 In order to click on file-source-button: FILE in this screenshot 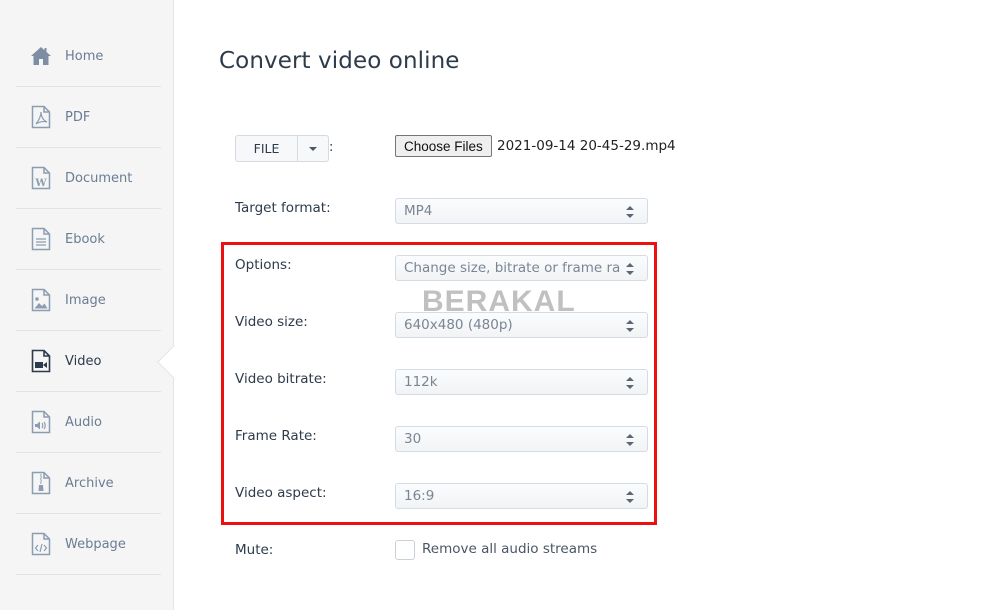, I will do `click(267, 148)`.